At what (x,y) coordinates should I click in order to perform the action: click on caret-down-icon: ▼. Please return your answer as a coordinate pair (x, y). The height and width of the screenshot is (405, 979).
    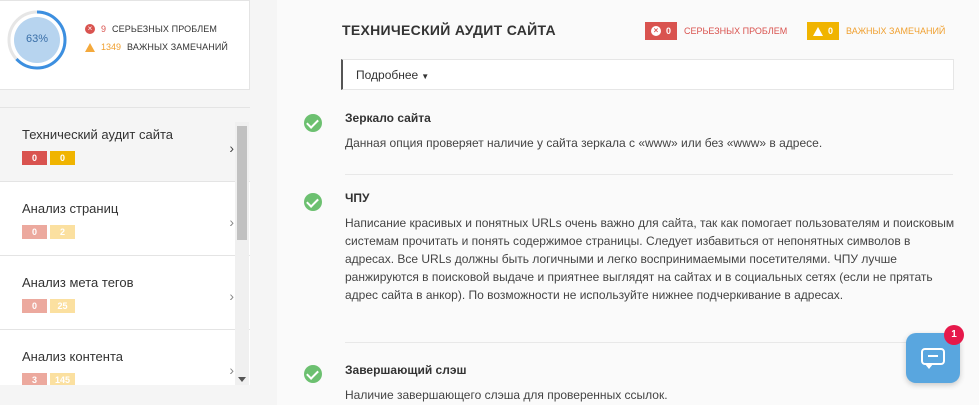
    Looking at the image, I should click on (425, 76).